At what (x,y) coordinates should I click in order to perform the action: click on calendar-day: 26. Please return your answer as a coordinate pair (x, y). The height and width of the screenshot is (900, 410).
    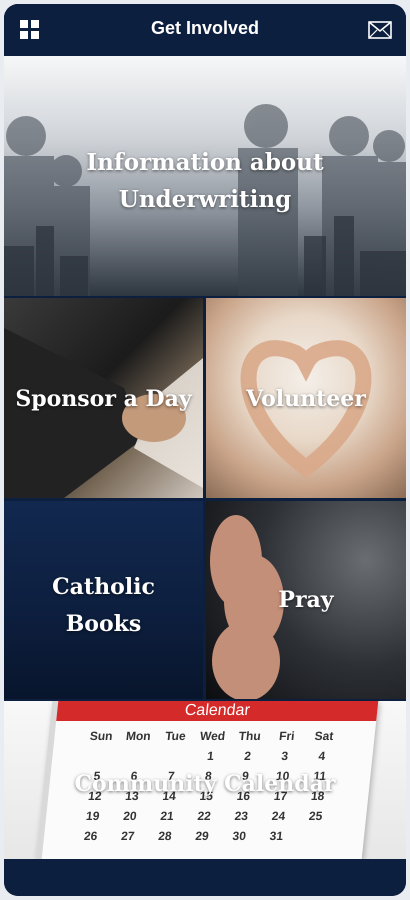
    Looking at the image, I should click on (91, 836).